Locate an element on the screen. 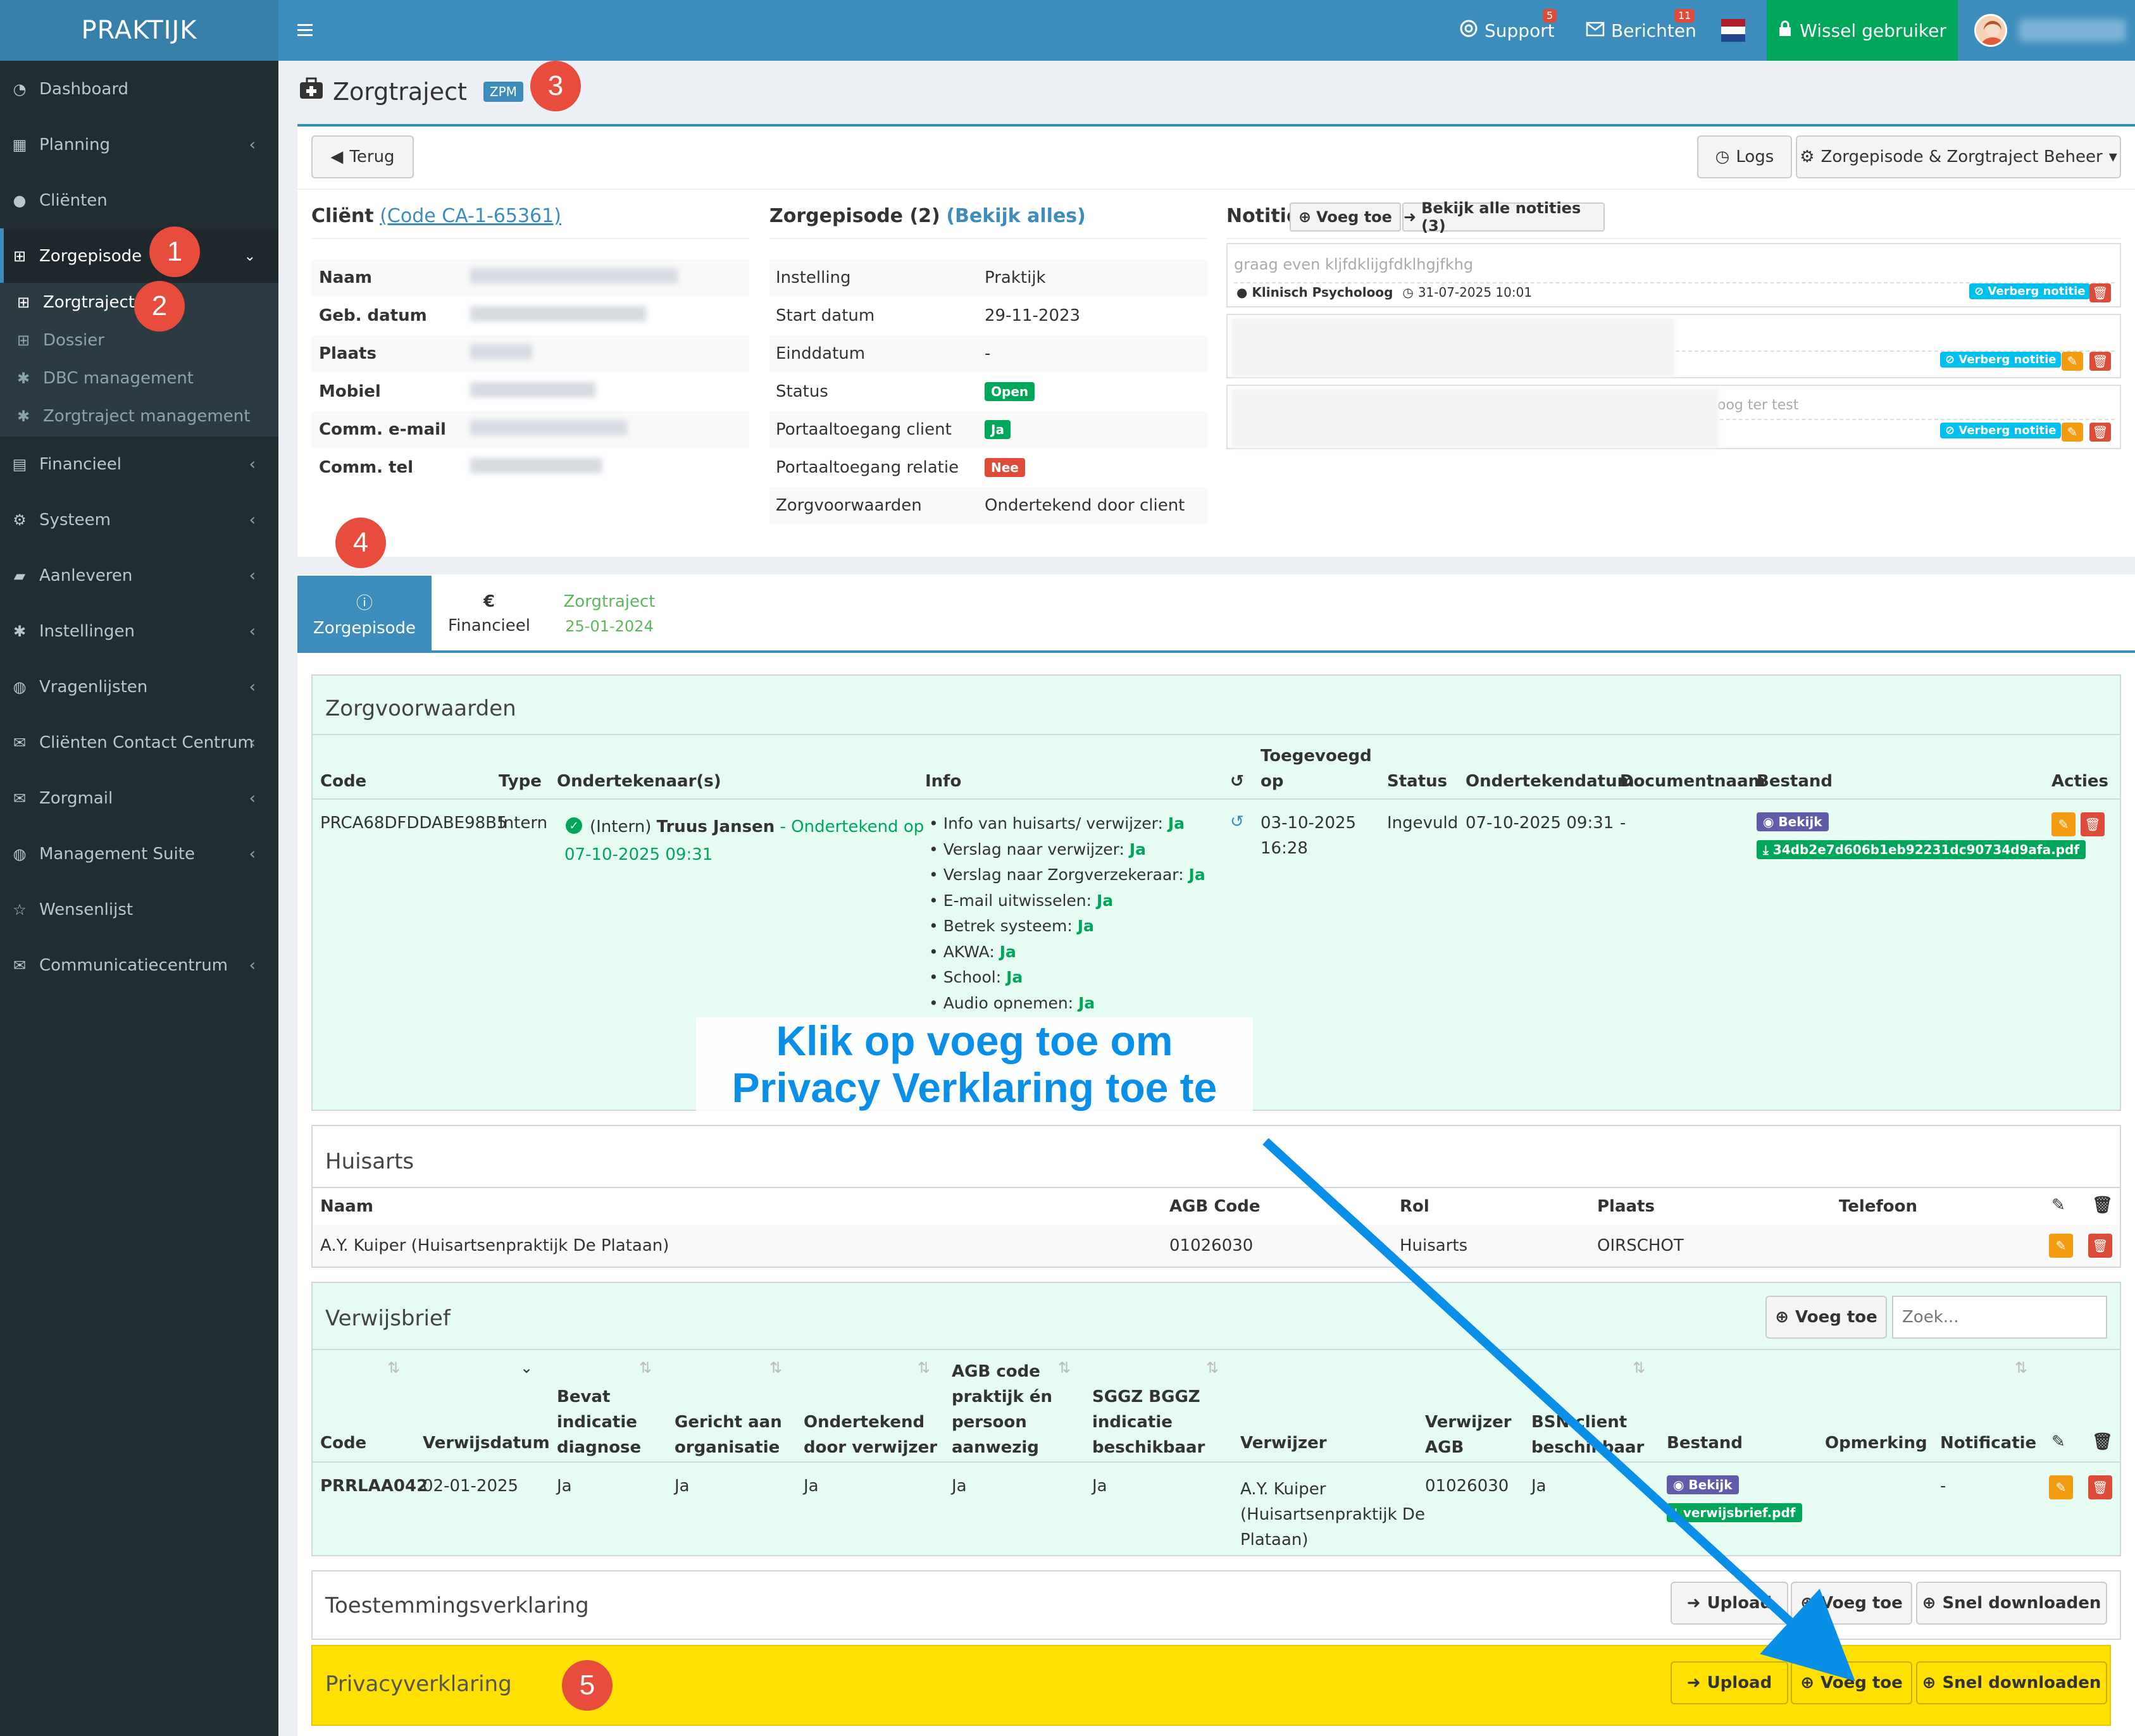  sidebar-subitem-dbc-management: ✱ DBC management is located at coordinates (139, 378).